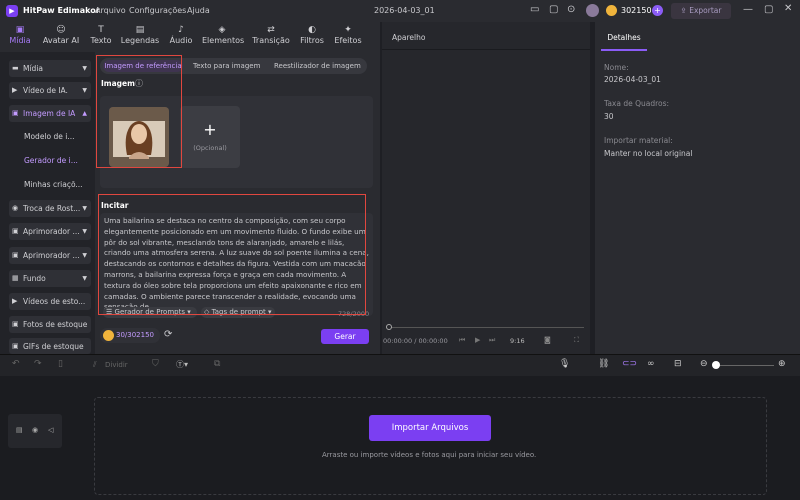 Image resolution: width=800 pixels, height=500 pixels. What do you see at coordinates (782, 364) in the screenshot?
I see `zoom-in-icon: ⊕` at bounding box center [782, 364].